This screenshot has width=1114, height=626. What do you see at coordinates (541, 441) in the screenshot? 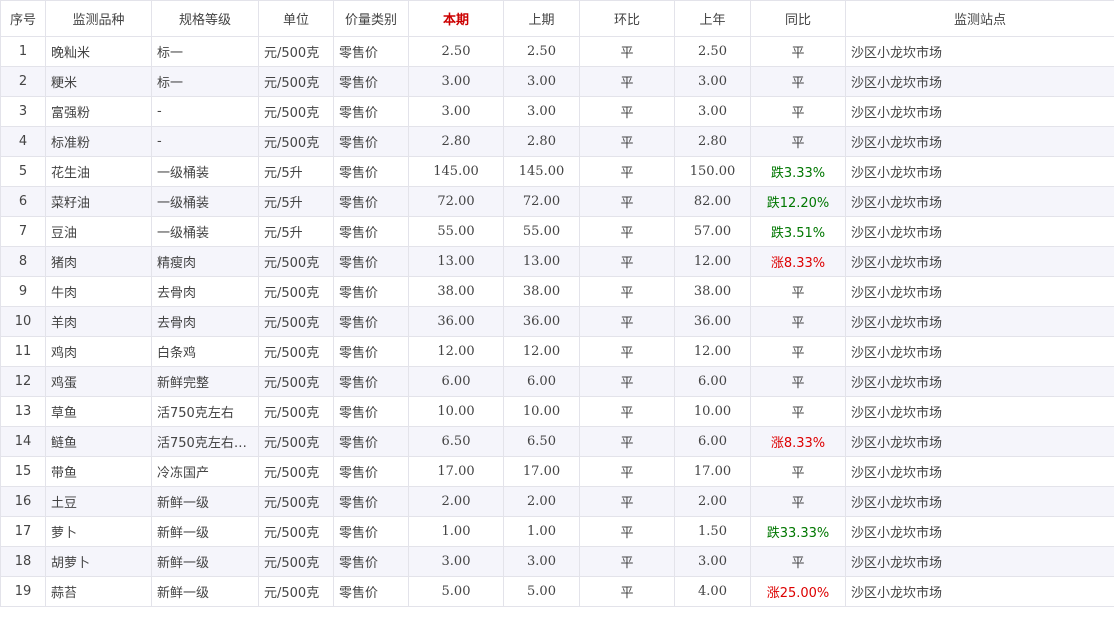
I see `previous-price-cell: 6.50` at bounding box center [541, 441].